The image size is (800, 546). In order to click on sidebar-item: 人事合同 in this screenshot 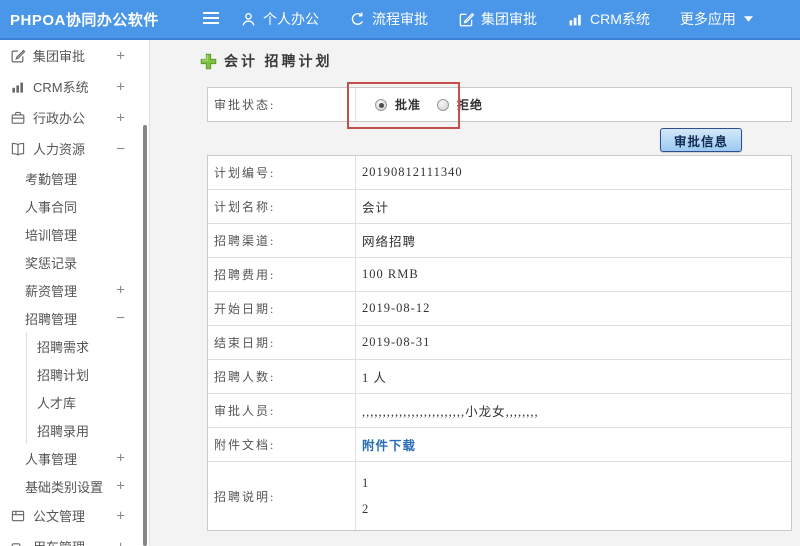, I will do `click(74, 206)`.